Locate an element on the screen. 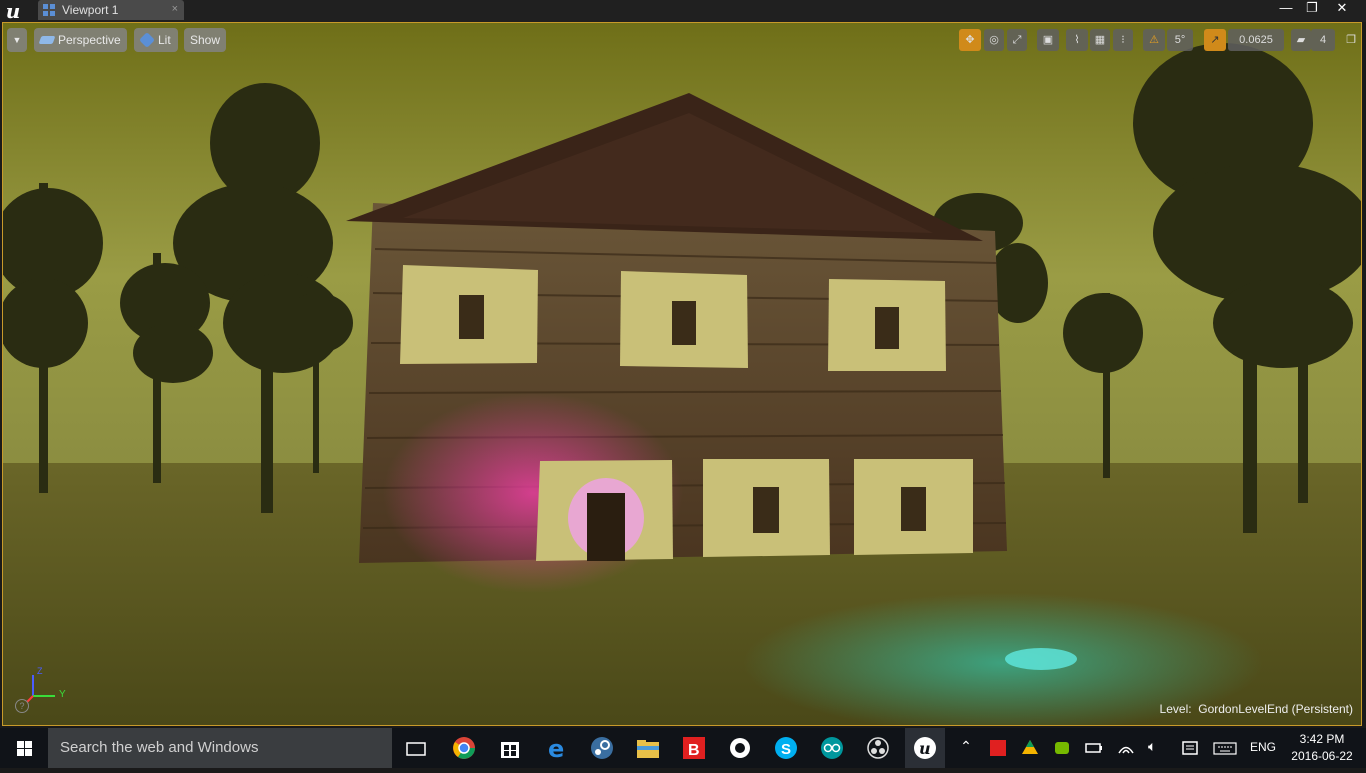  clock: 3:42 PM 2016-06-22 is located at coordinates (1322, 748).